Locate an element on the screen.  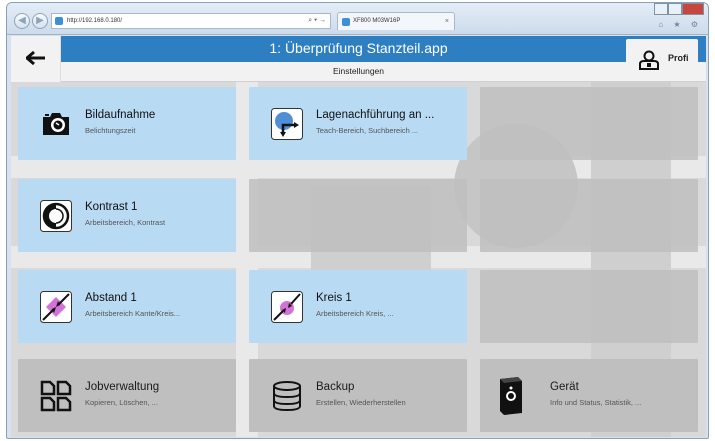
browser-tools-icons: ⌂ ★ ⚙ is located at coordinates (680, 24).